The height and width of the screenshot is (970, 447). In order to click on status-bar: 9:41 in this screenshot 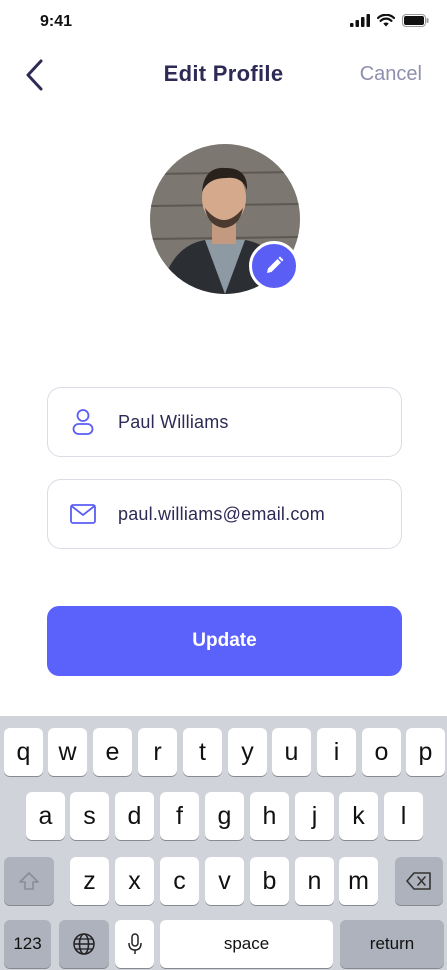, I will do `click(223, 22)`.